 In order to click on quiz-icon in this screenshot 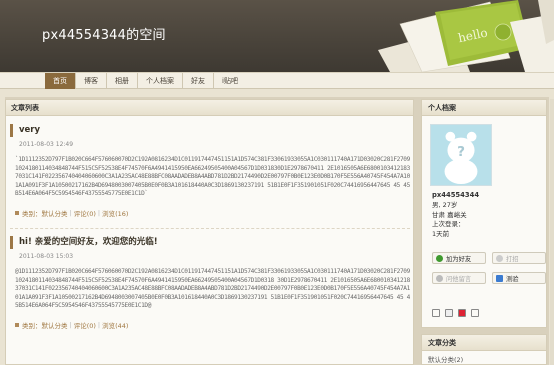, I will do `click(499, 278)`.